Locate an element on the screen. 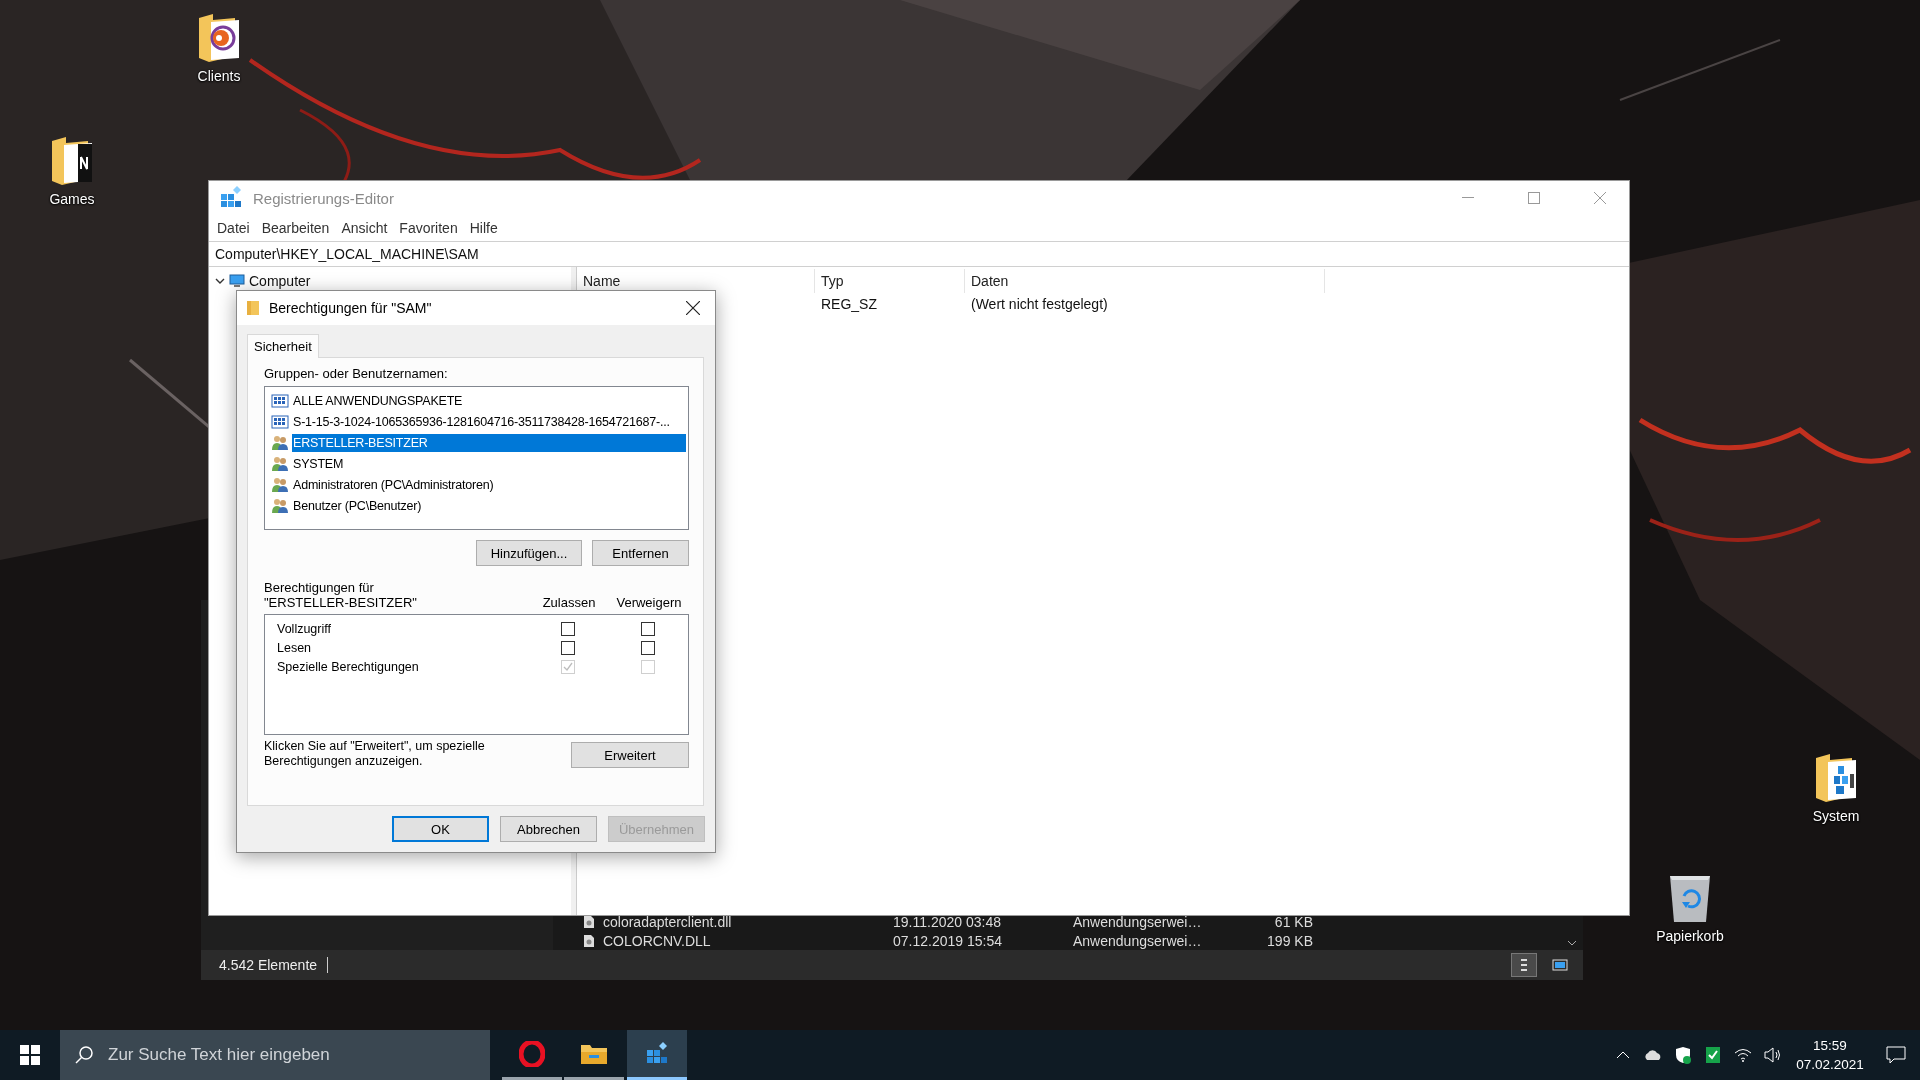 Image resolution: width=1920 pixels, height=1080 pixels. close-icon is located at coordinates (693, 308).